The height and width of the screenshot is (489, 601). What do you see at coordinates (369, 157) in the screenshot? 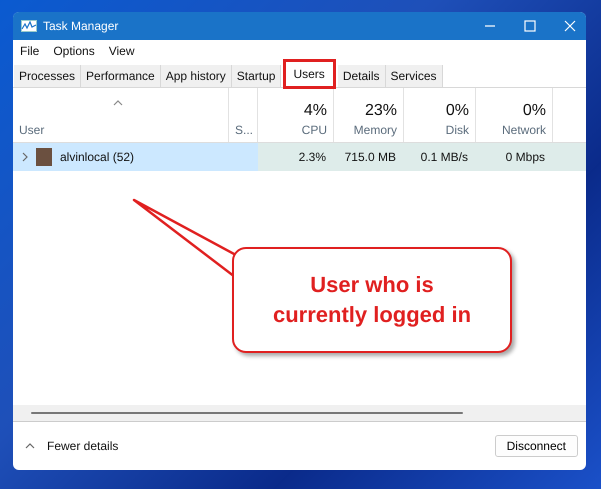
I see `table-cell: 715.0 MB` at bounding box center [369, 157].